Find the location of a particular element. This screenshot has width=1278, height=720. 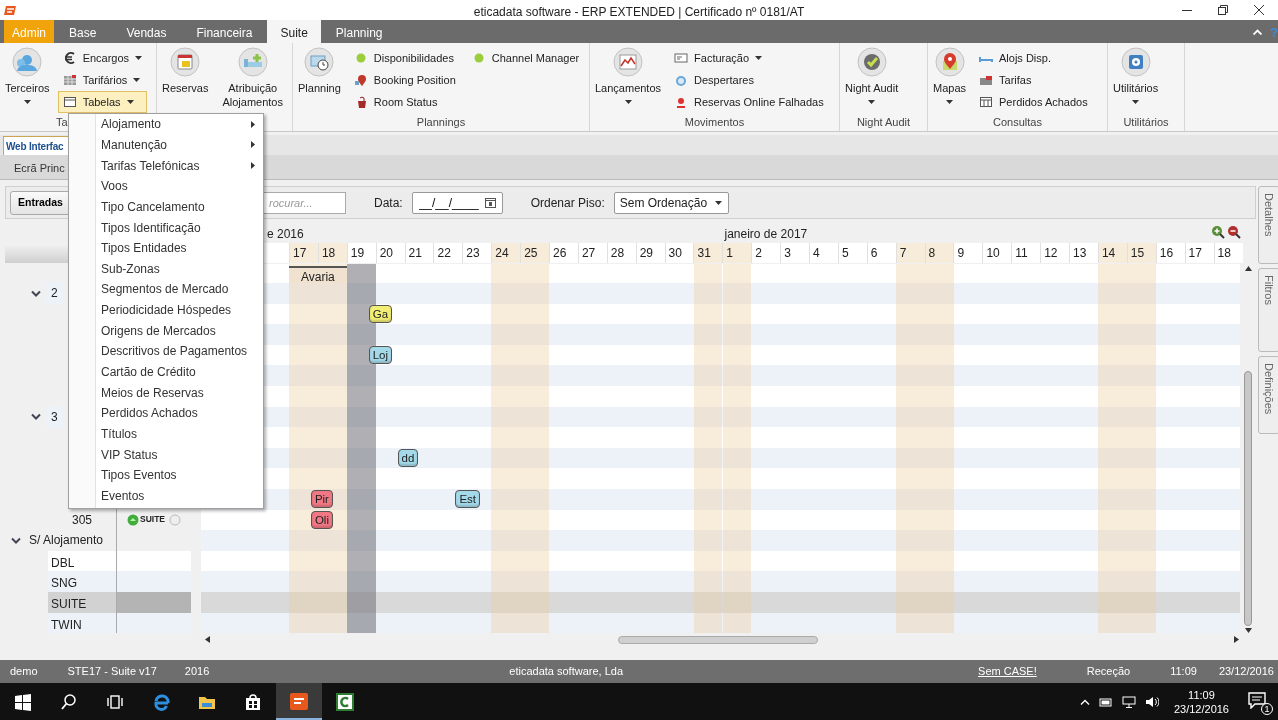

menu-tab: Planning is located at coordinates (359, 31).